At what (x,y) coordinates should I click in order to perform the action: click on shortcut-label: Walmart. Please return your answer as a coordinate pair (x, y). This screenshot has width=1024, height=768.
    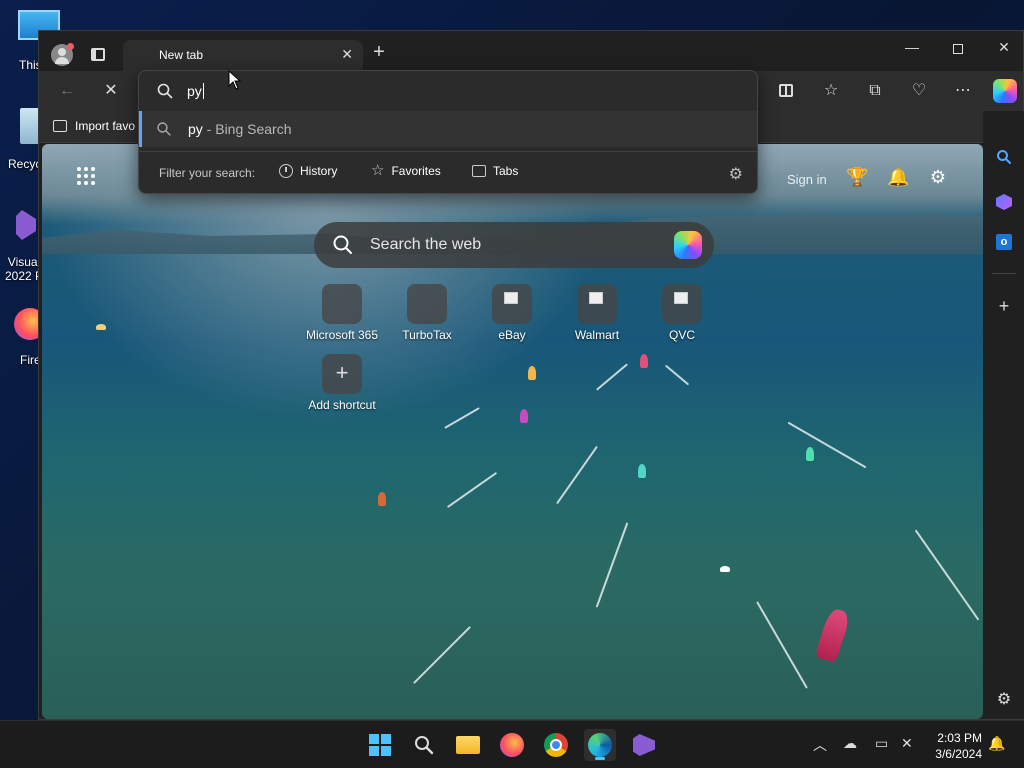
    Looking at the image, I should click on (597, 335).